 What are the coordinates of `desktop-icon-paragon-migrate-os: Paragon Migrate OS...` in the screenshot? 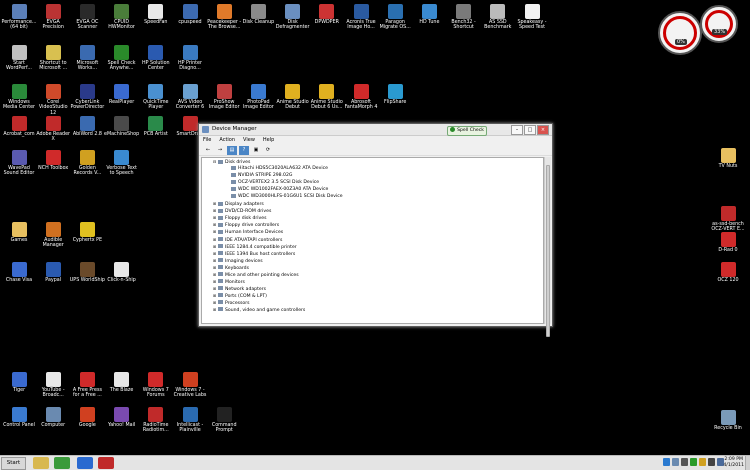 It's located at (395, 17).